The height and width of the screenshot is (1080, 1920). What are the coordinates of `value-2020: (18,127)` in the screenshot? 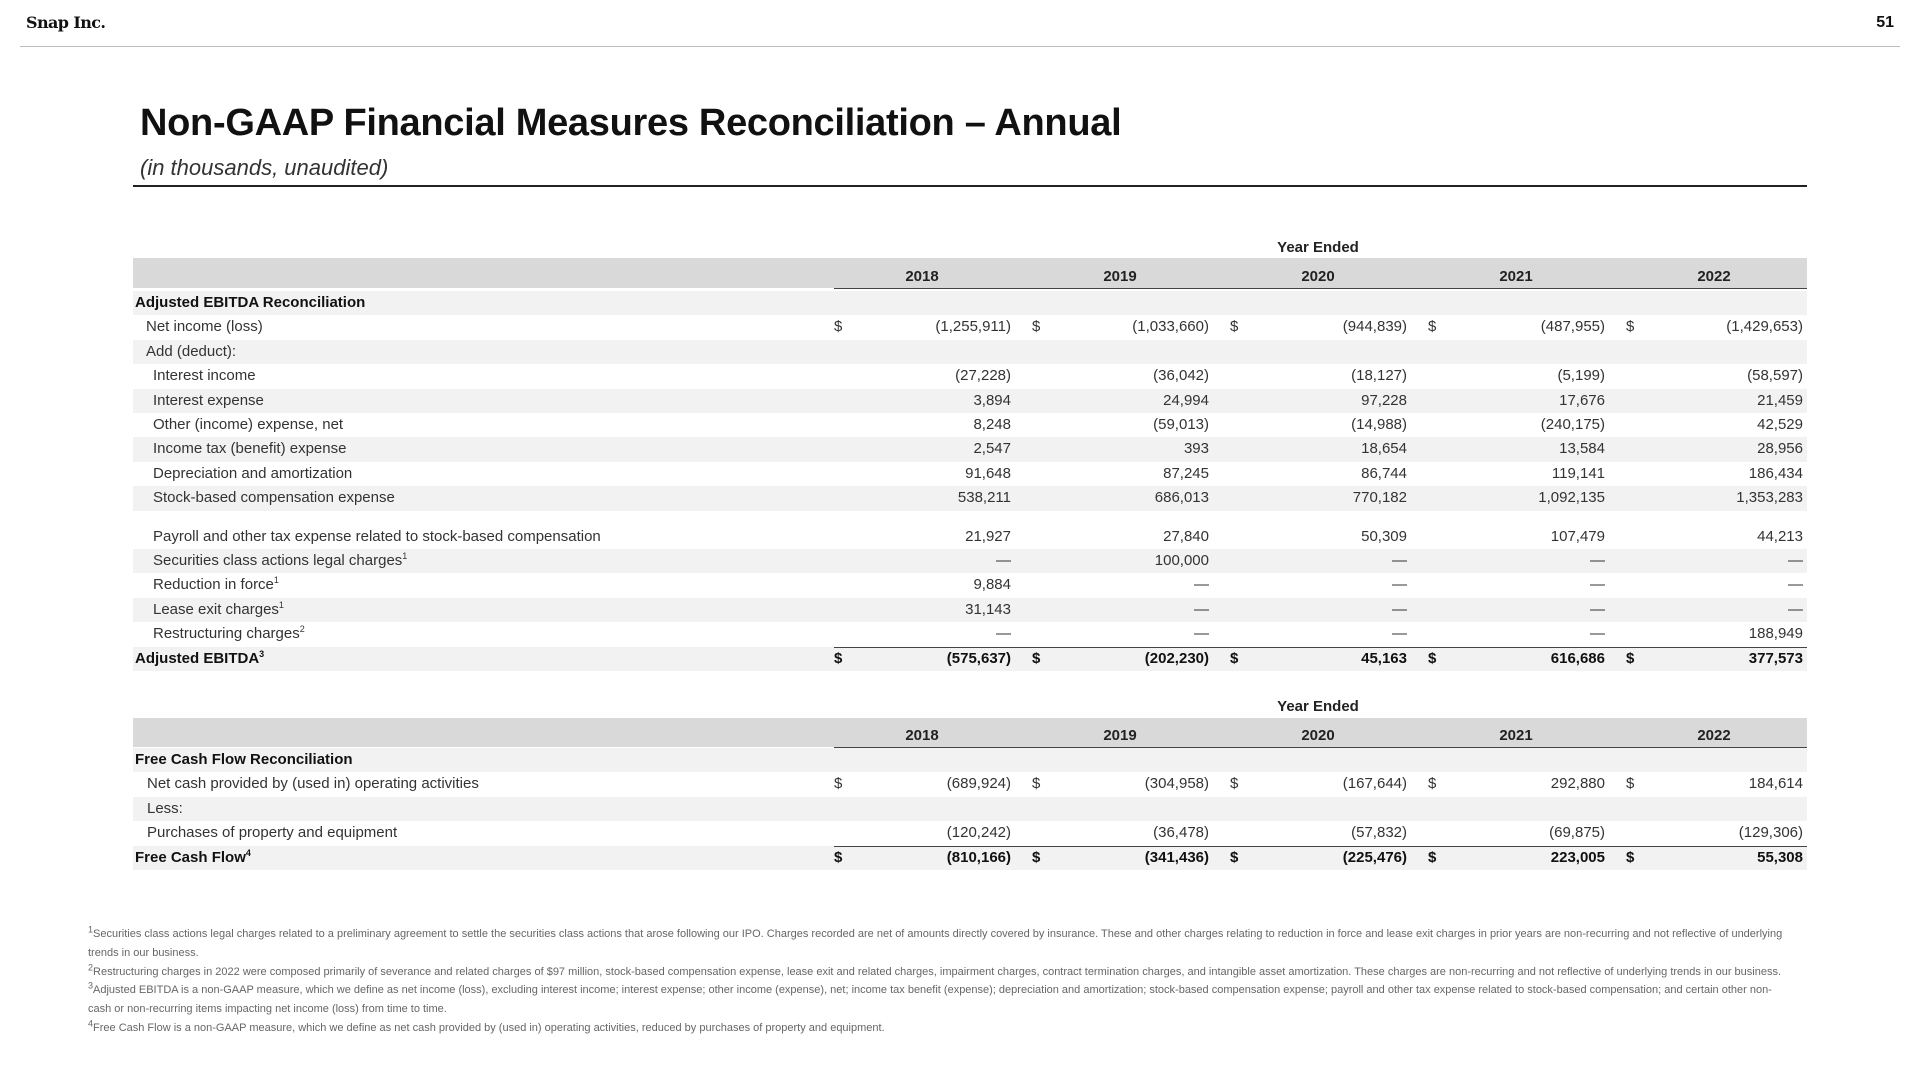 It's located at (1379, 376).